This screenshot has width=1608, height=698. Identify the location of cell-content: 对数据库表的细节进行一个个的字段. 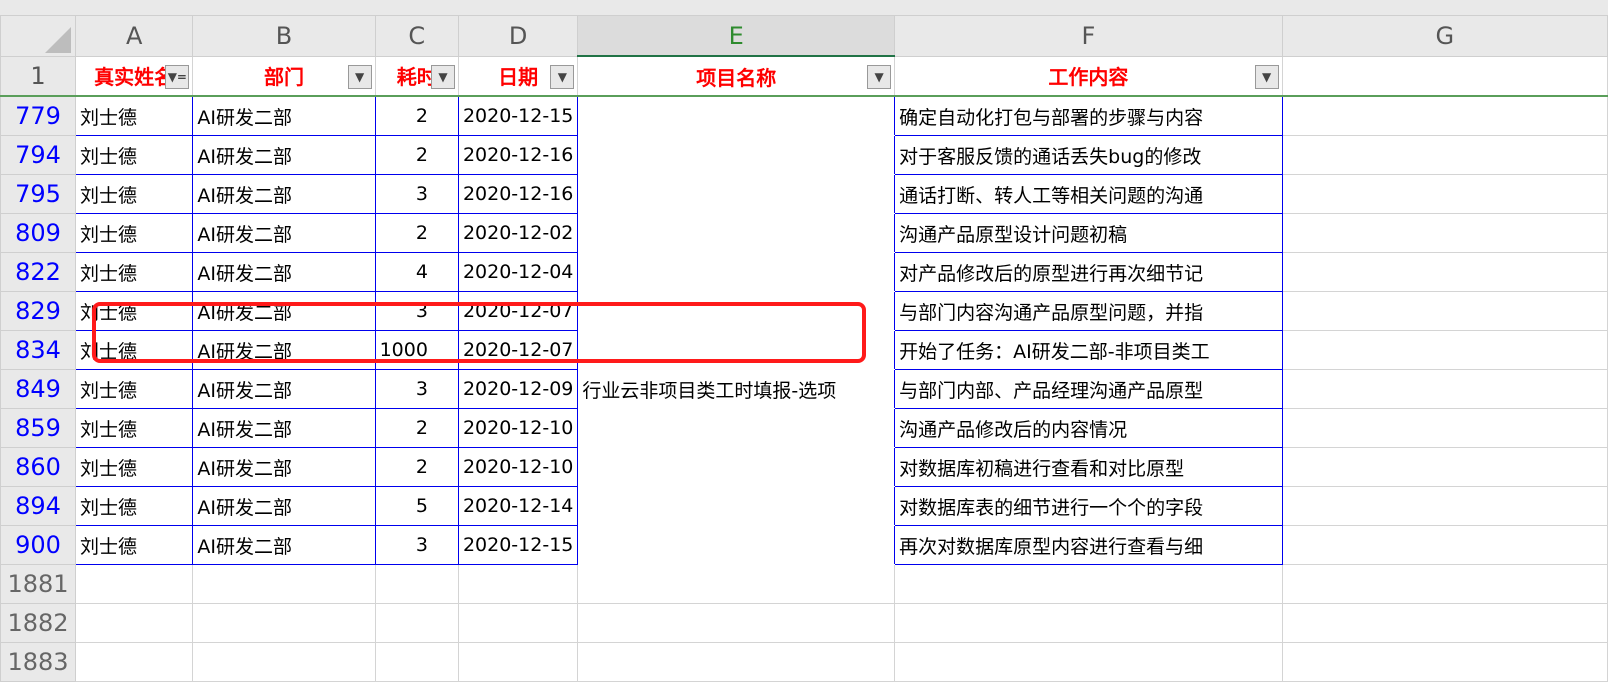
(1088, 506).